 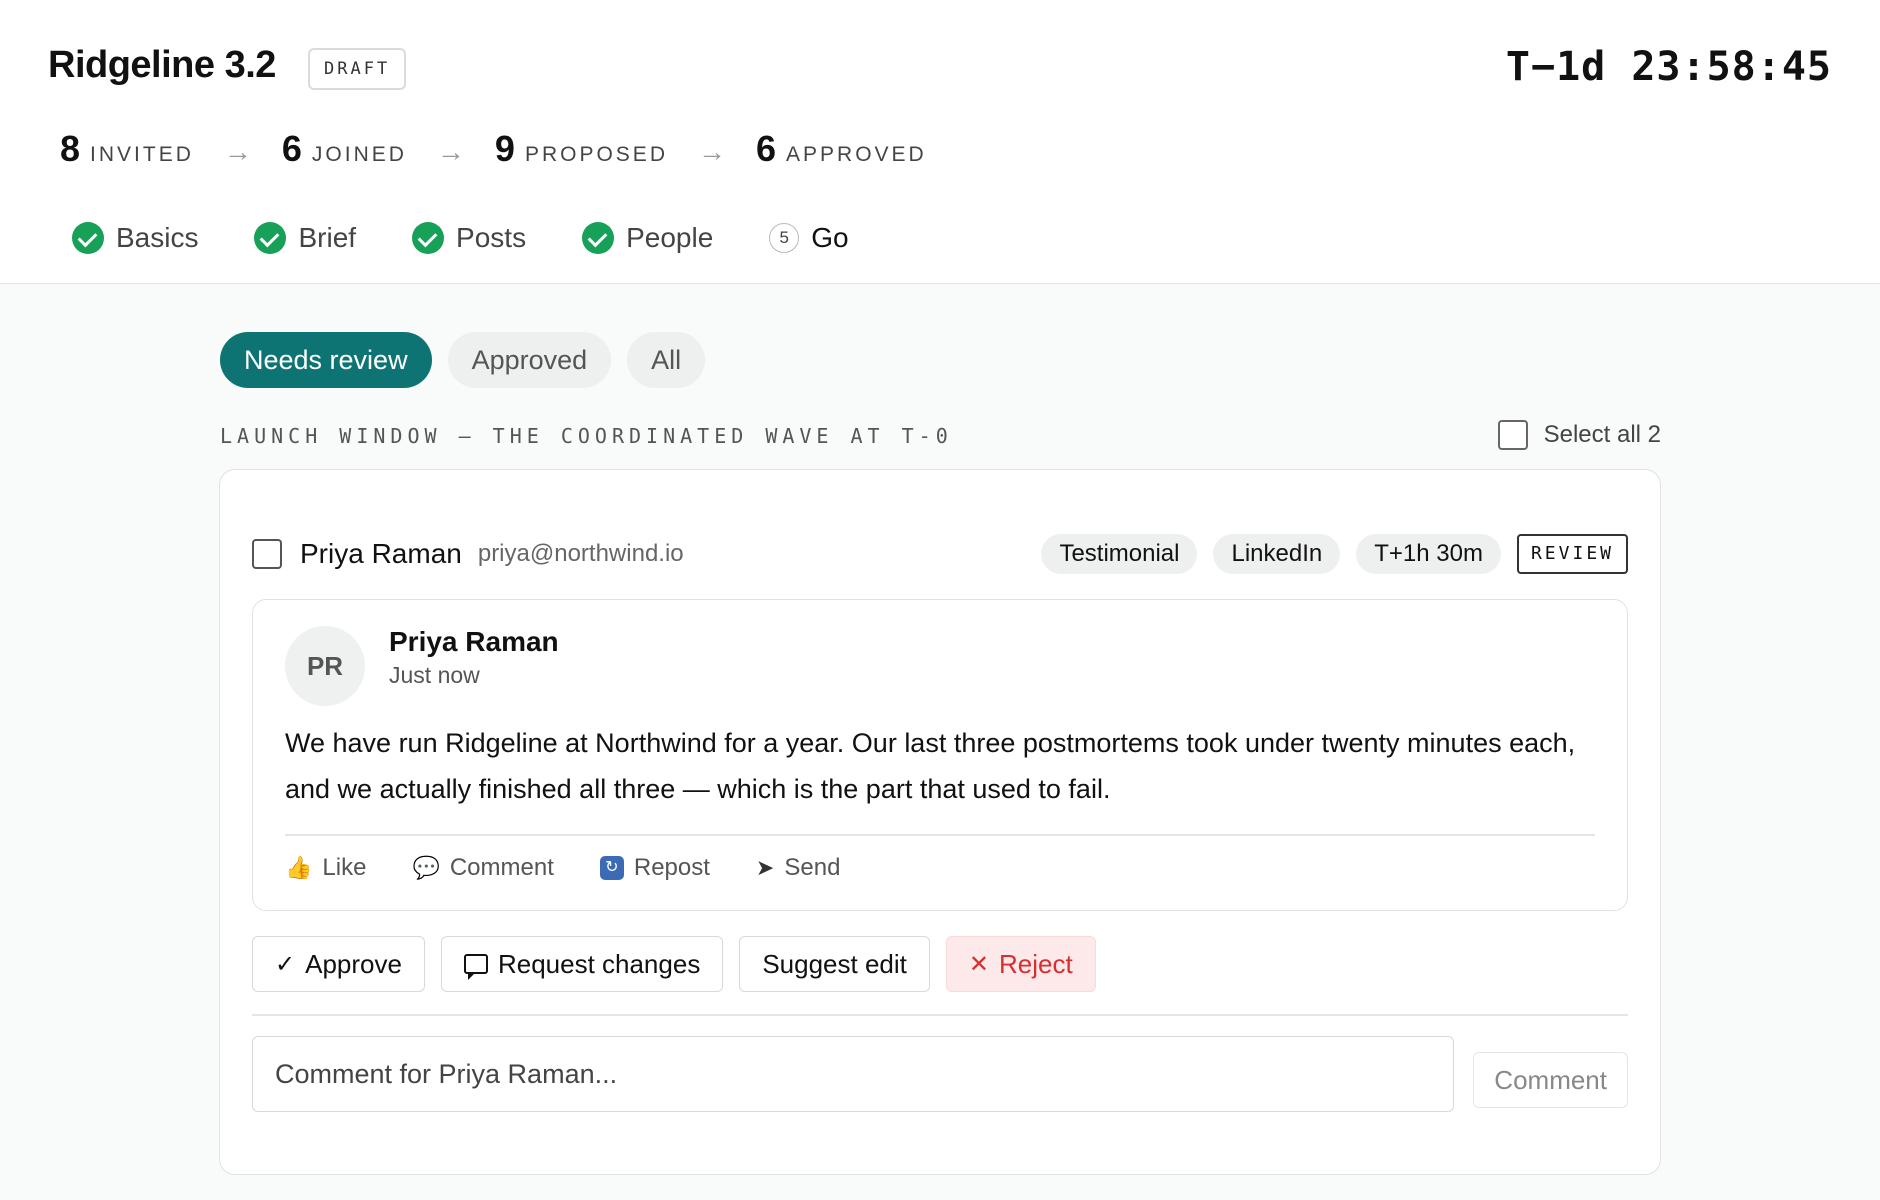 I want to click on comment-input, so click(x=853, y=1074).